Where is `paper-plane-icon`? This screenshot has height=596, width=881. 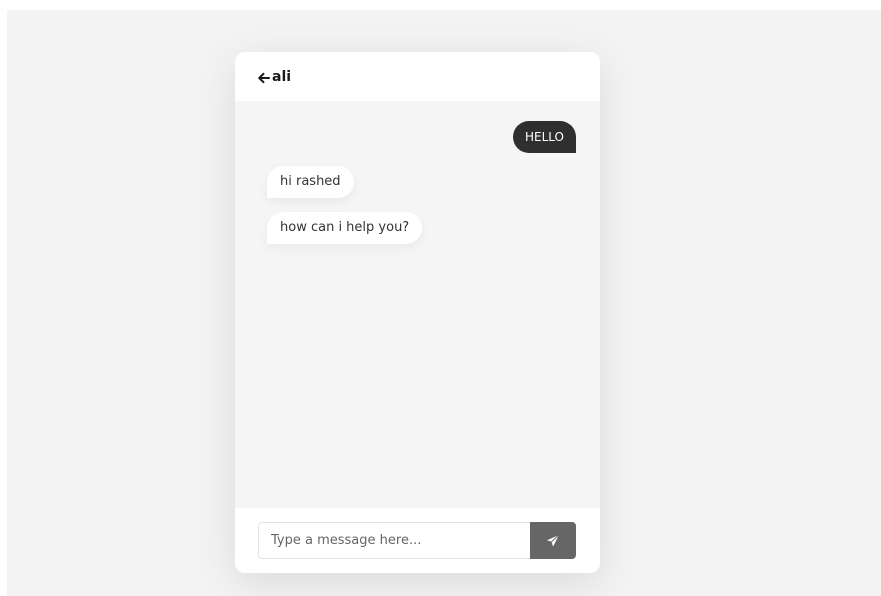
paper-plane-icon is located at coordinates (553, 541).